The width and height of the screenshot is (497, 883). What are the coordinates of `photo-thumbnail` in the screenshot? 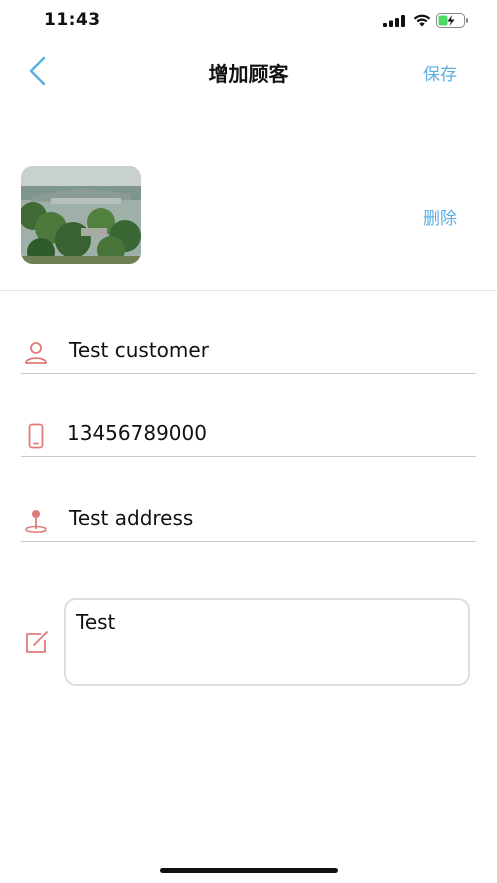 It's located at (81, 215).